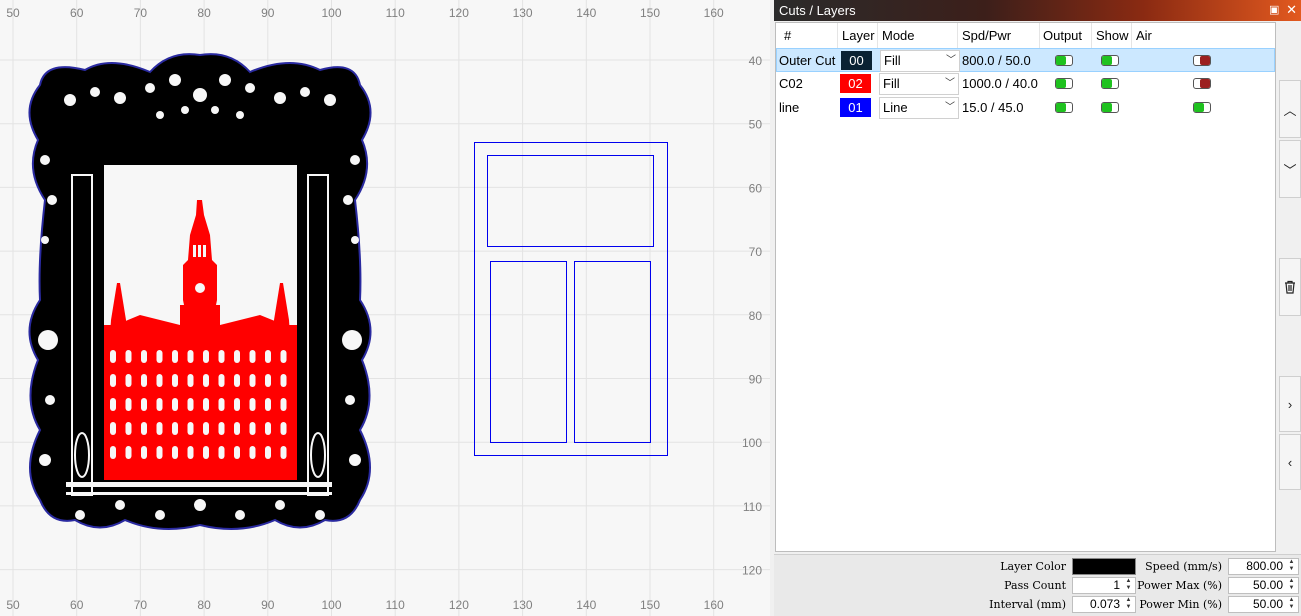  What do you see at coordinates (756, 380) in the screenshot?
I see `right-ruler-label: 90` at bounding box center [756, 380].